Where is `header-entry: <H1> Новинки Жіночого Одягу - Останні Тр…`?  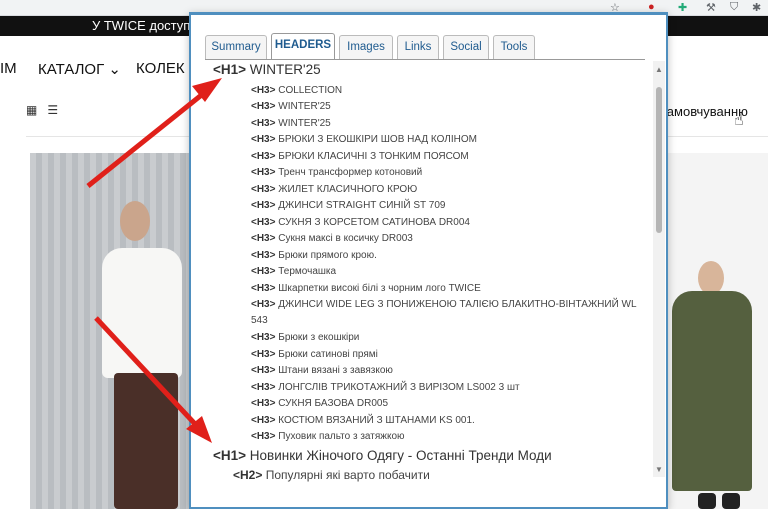 header-entry: <H1> Новинки Жіночого Одягу - Останні Тр… is located at coordinates (382, 455).